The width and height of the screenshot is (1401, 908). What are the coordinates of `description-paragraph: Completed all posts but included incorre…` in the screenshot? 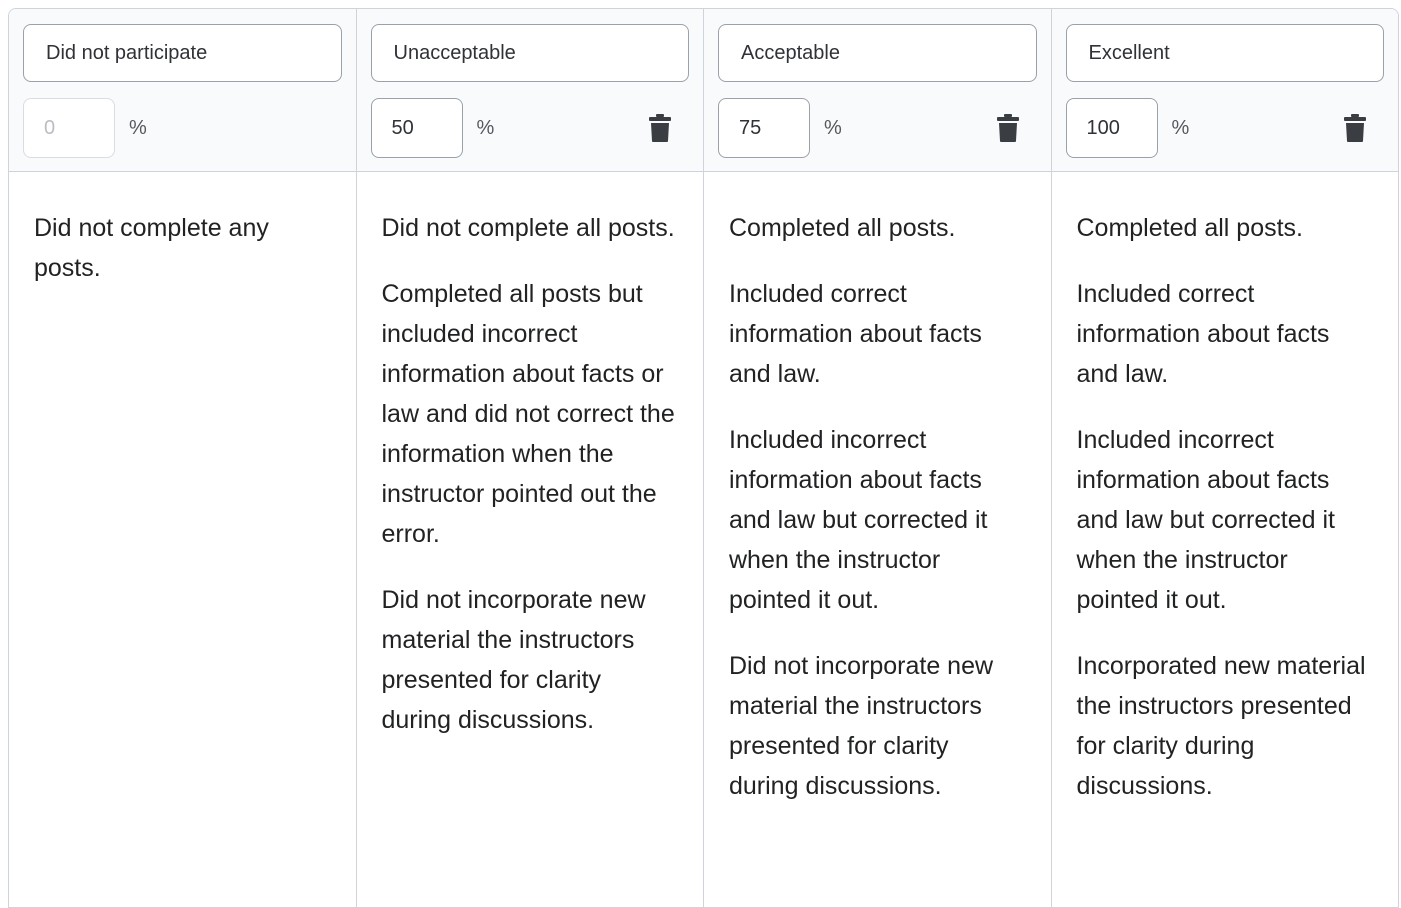 It's located at (528, 414).